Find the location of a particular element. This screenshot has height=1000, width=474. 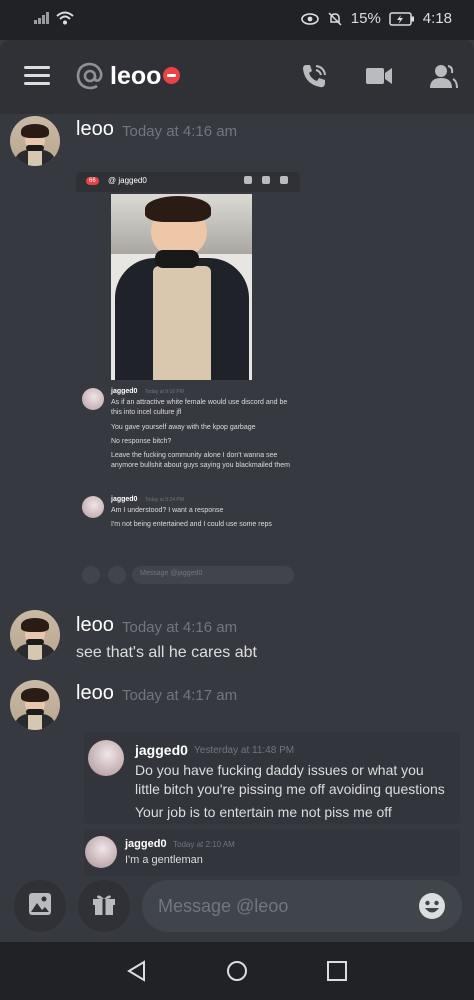

embed-message-line: No response bitch? is located at coordinates (141, 441).